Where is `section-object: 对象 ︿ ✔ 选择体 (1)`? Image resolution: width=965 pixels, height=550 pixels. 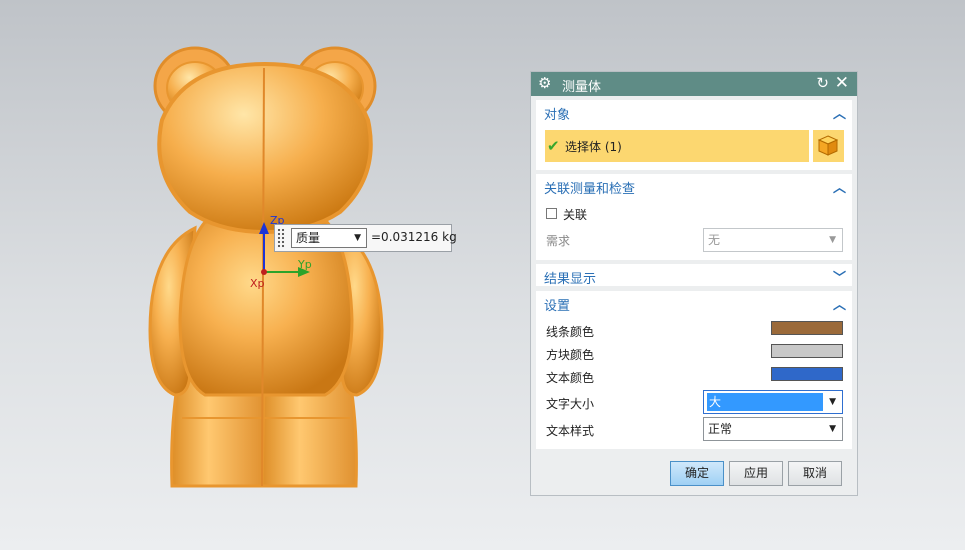 section-object: 对象 ︿ ✔ 选择体 (1) is located at coordinates (694, 135).